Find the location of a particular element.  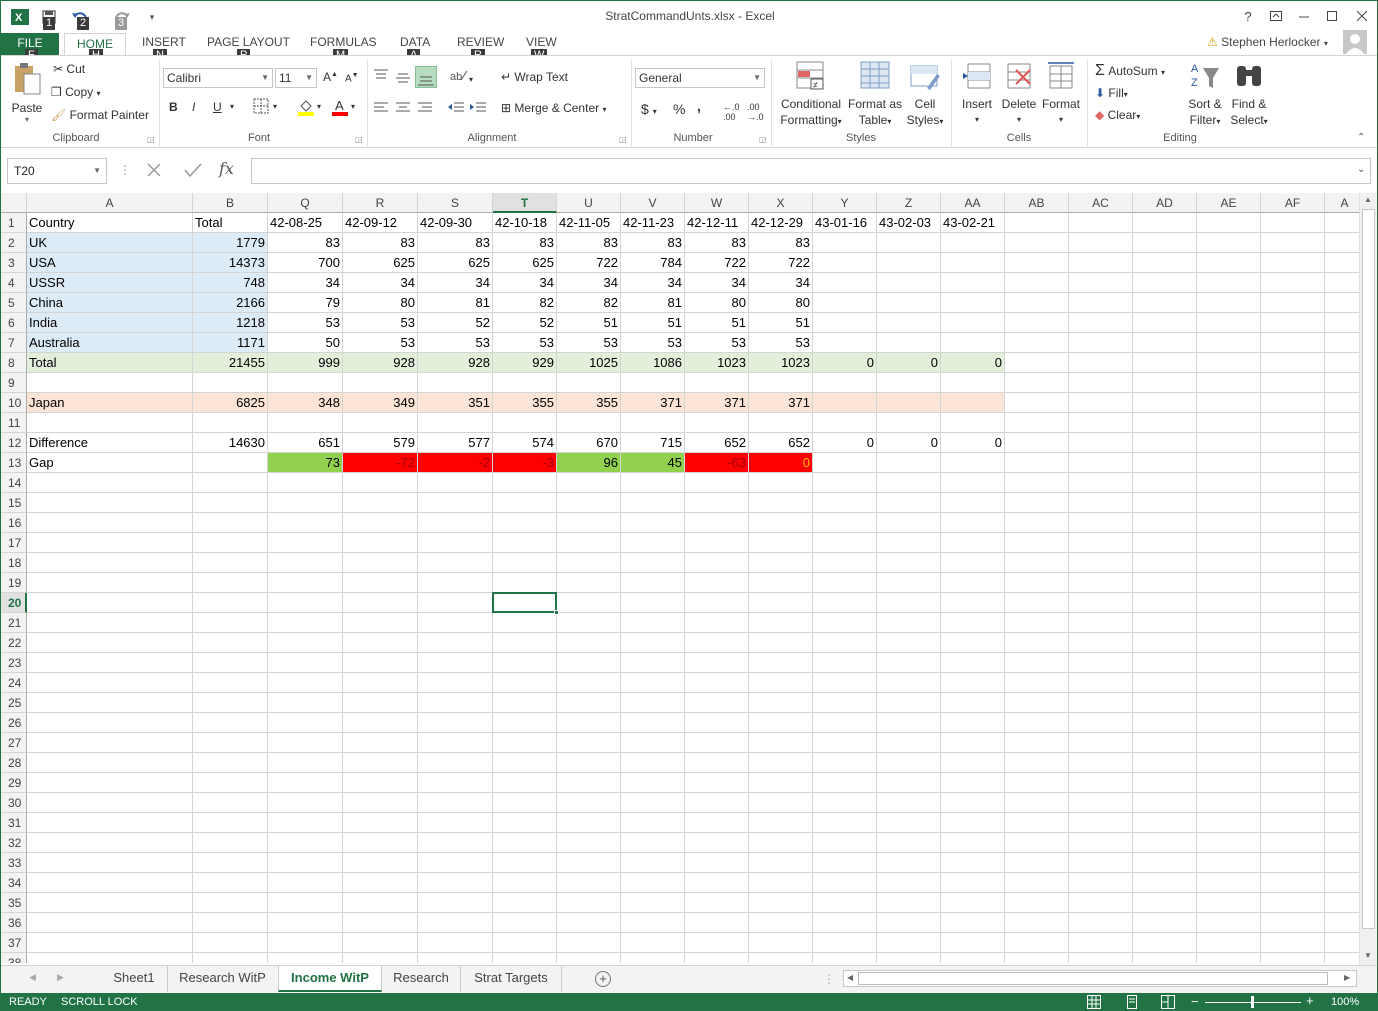

scroll-left-icon: ◀ is located at coordinates (850, 977).